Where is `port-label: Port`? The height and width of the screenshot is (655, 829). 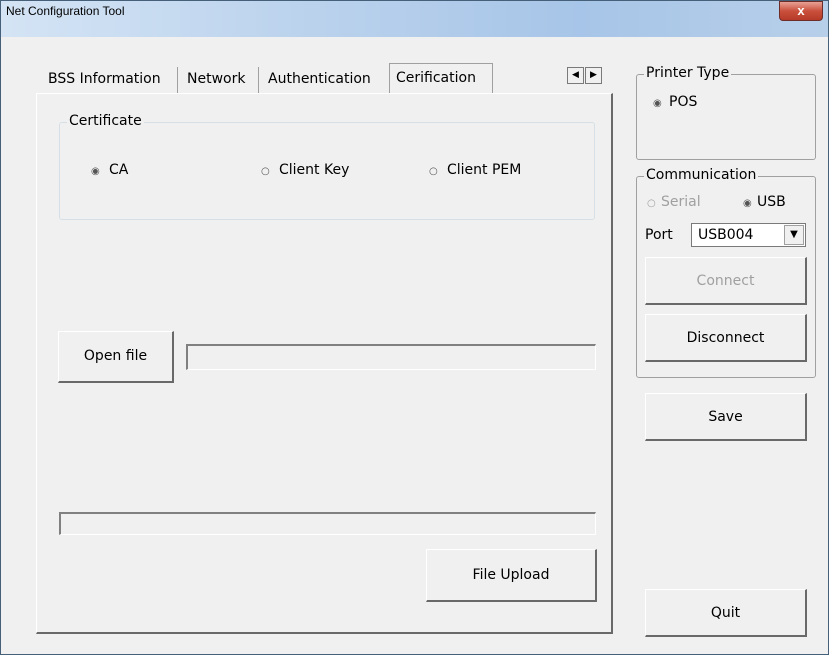
port-label: Port is located at coordinates (659, 235).